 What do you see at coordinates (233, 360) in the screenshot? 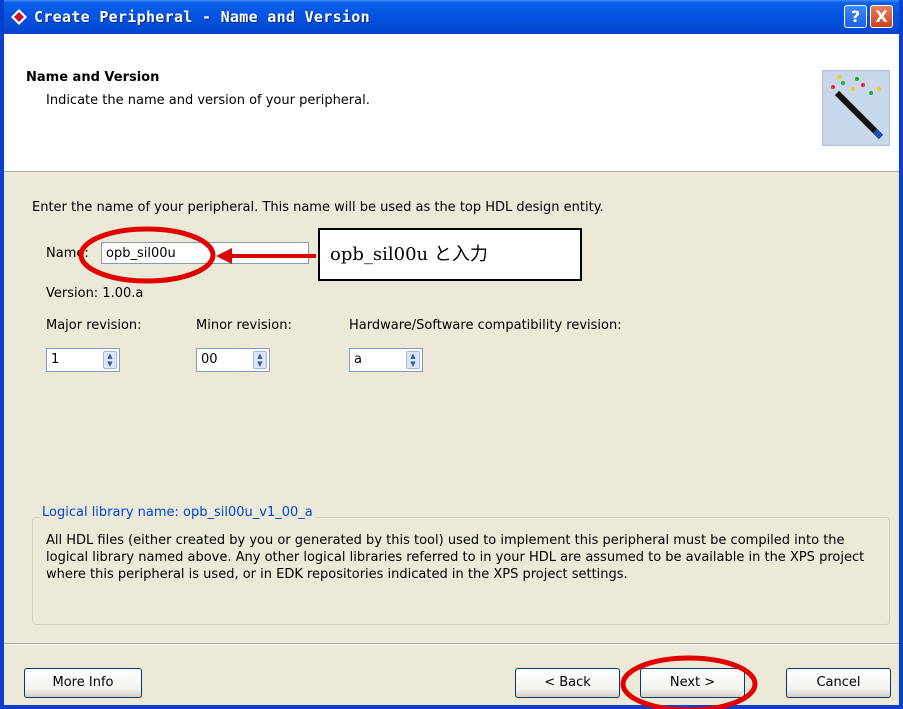
I see `minor-revision-spinner: 00 ▲ ▼` at bounding box center [233, 360].